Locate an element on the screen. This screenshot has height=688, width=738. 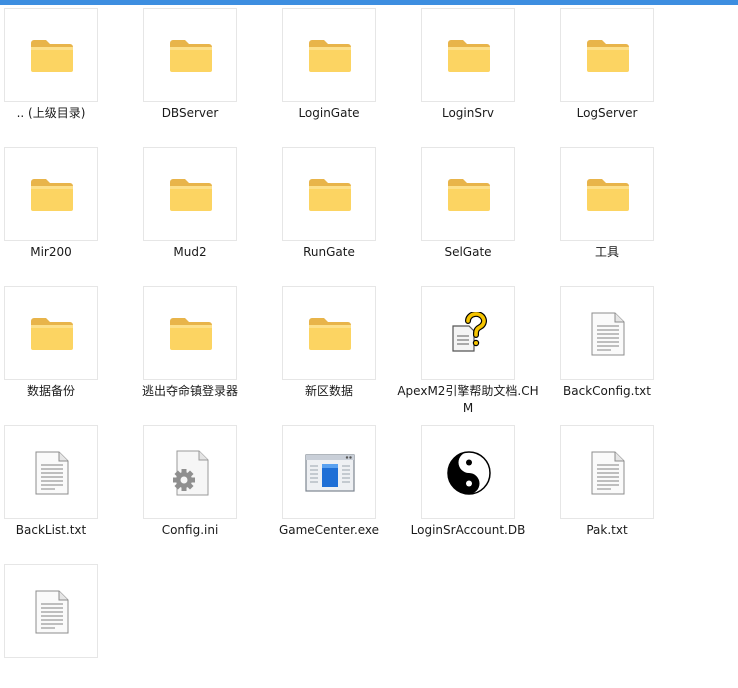
file-item-label: Mud2 is located at coordinates (190, 252).